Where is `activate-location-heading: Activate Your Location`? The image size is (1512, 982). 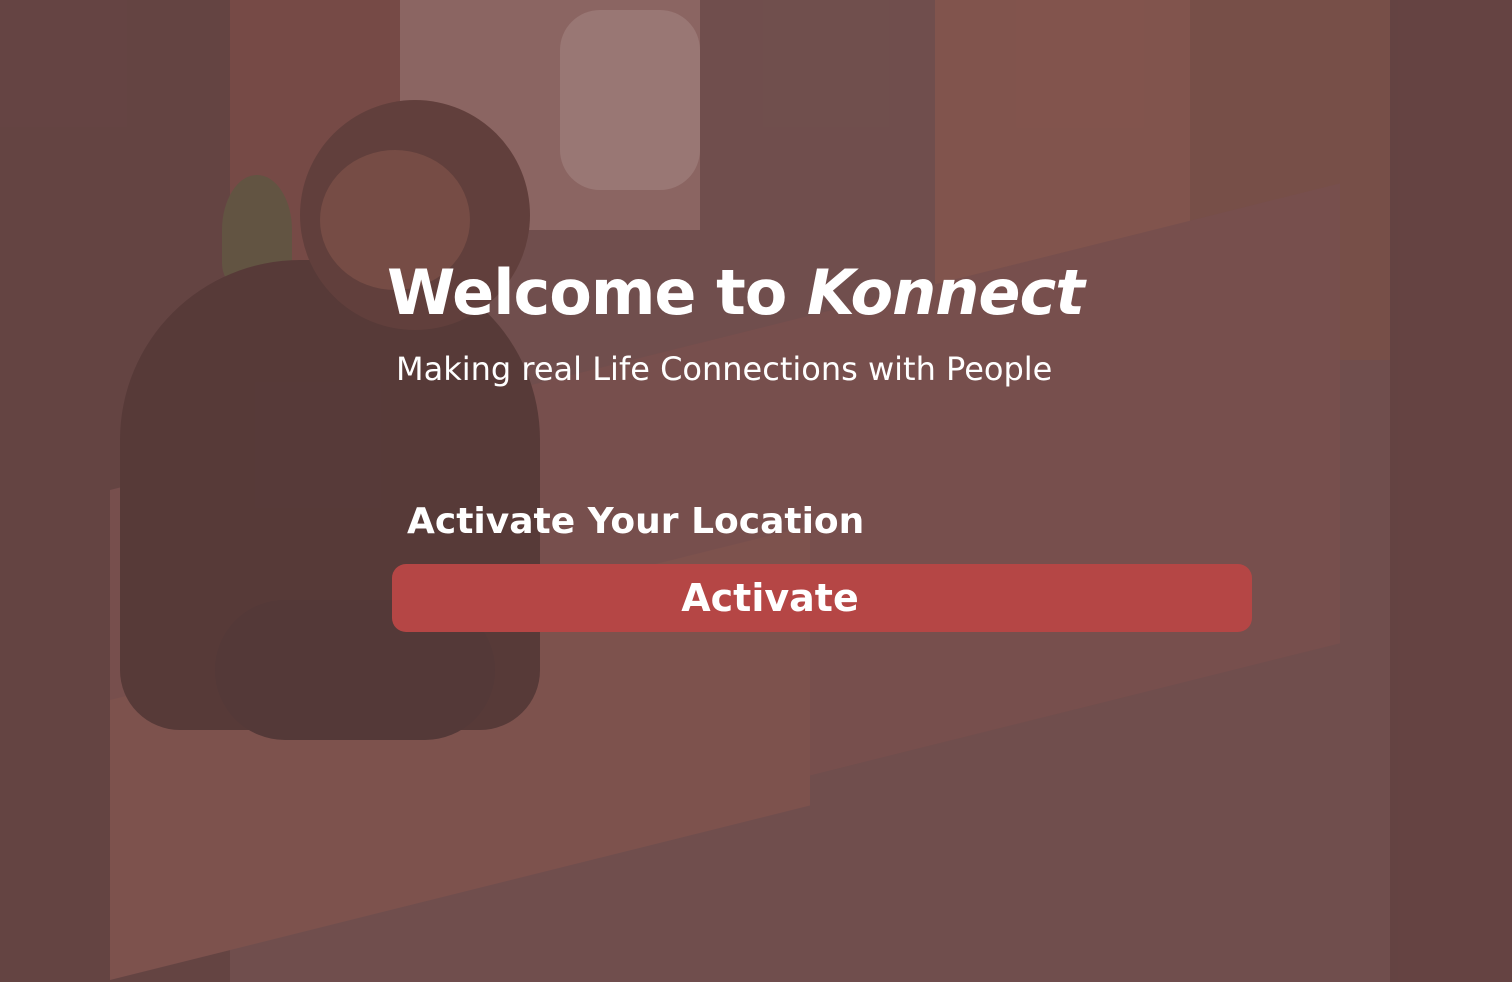 activate-location-heading: Activate Your Location is located at coordinates (636, 521).